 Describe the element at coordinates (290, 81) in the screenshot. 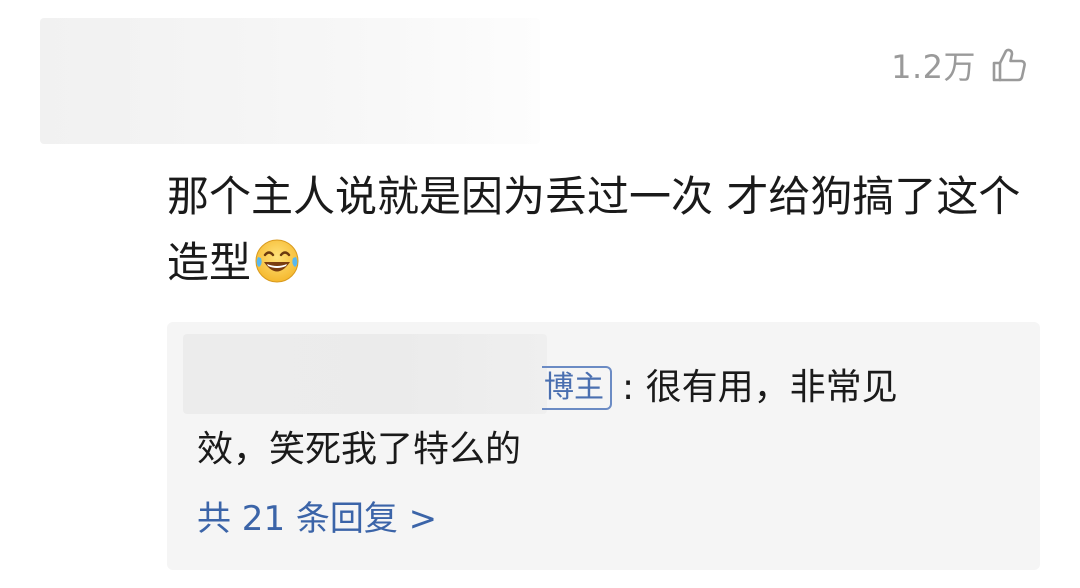

I see `blurred-user-info` at that location.